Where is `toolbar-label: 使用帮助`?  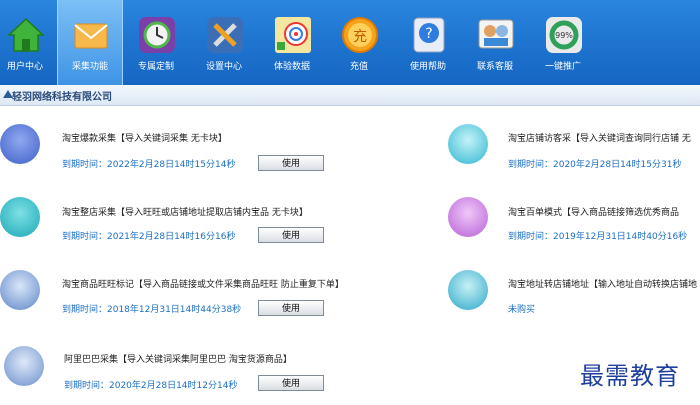
toolbar-label: 使用帮助 is located at coordinates (427, 67).